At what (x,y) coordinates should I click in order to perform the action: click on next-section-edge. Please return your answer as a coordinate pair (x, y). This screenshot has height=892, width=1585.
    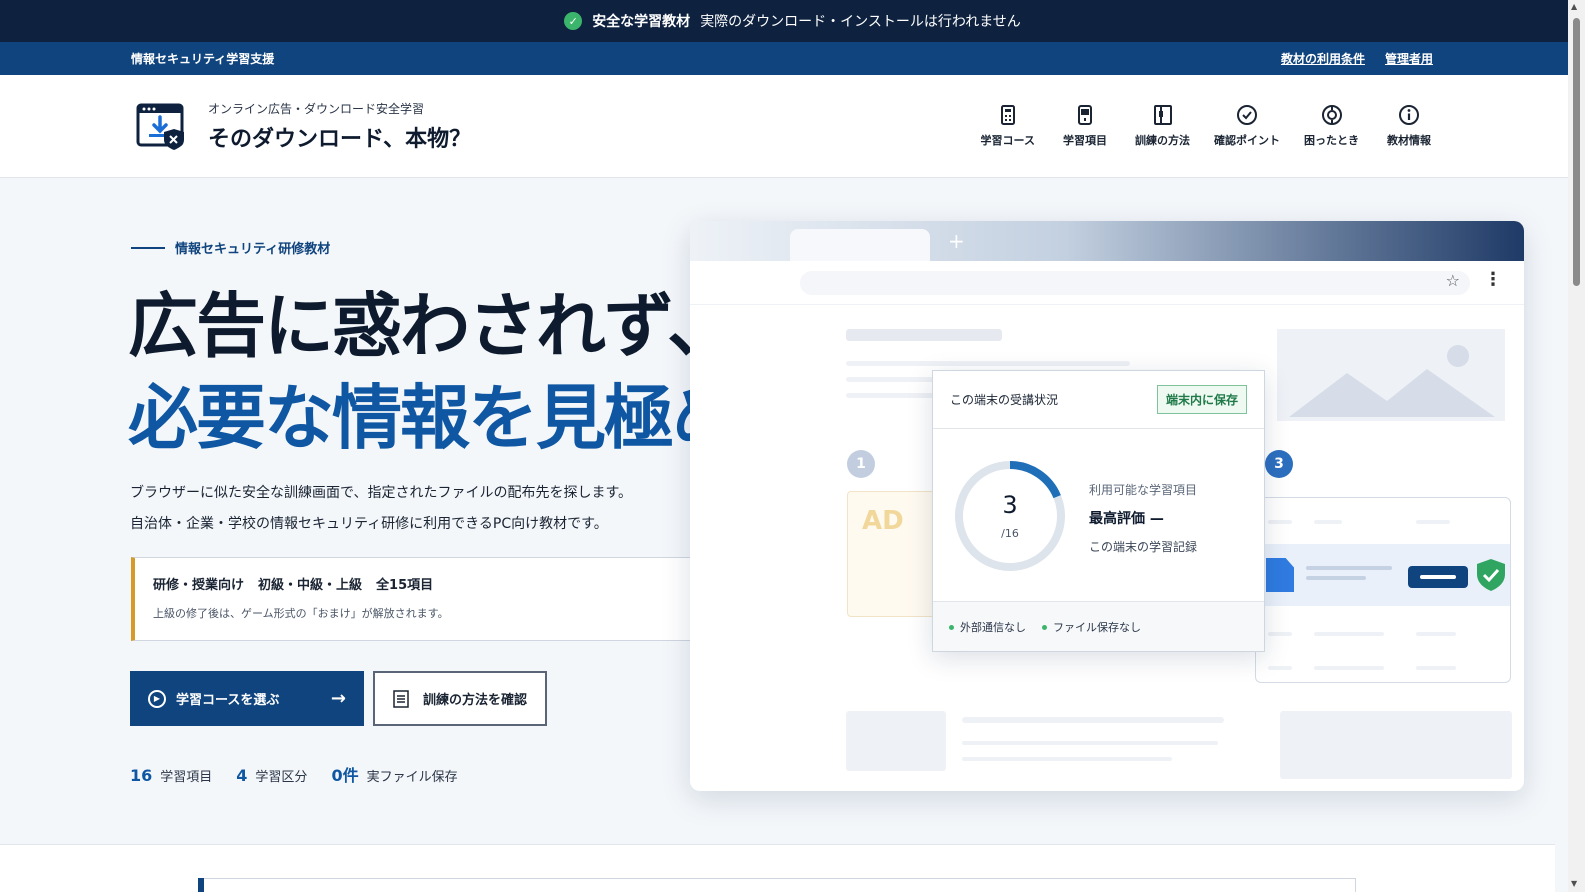
    Looking at the image, I should click on (777, 868).